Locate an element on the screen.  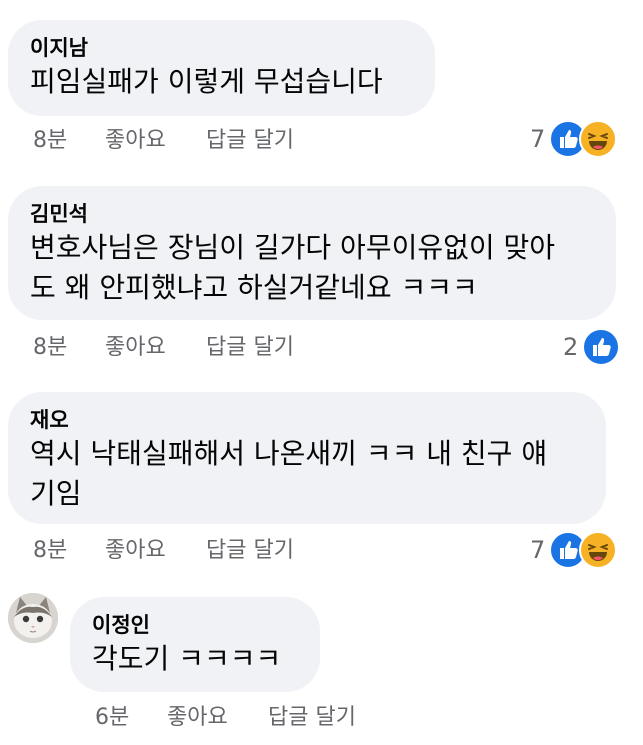
comment-text: 피임실패가 이렇게 무섭습니다 is located at coordinates (206, 81).